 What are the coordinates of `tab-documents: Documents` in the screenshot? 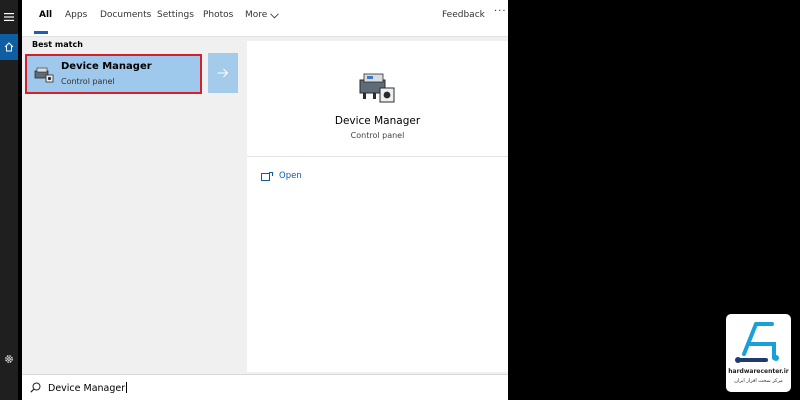 It's located at (125, 15).